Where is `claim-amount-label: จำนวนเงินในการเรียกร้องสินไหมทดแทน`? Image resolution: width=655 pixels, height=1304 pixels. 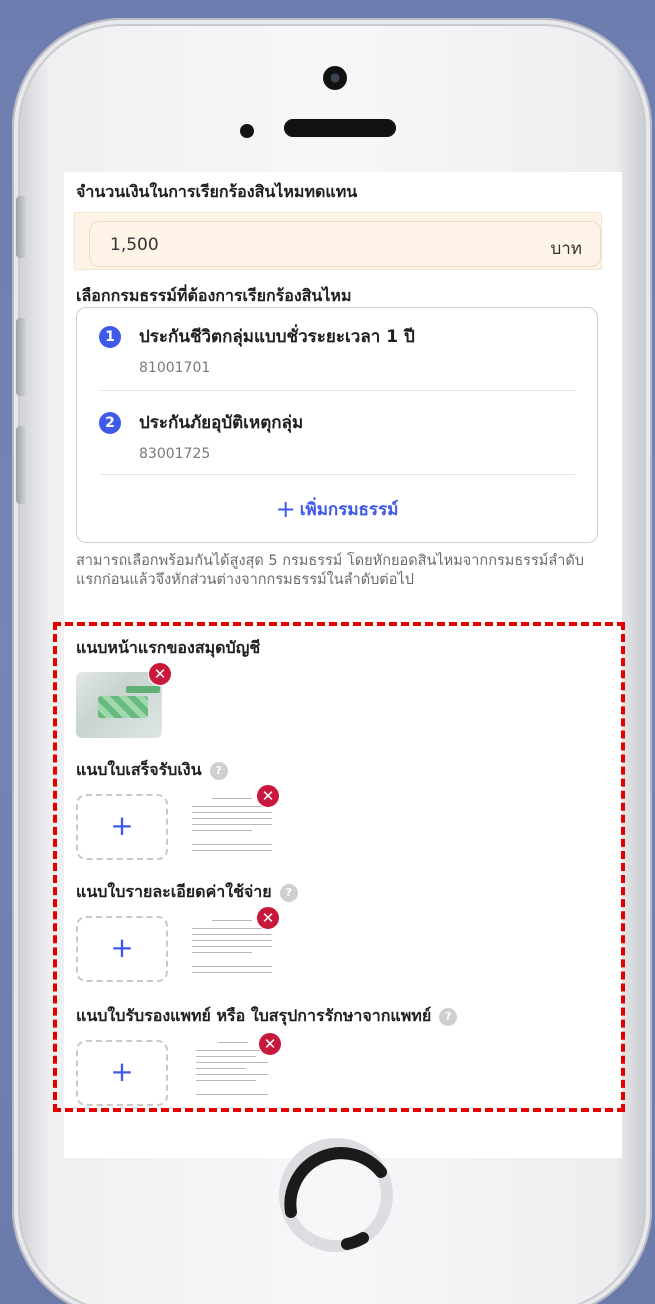
claim-amount-label: จำนวนเงินในการเรียกร้องสินไหมทดแทน is located at coordinates (217, 191).